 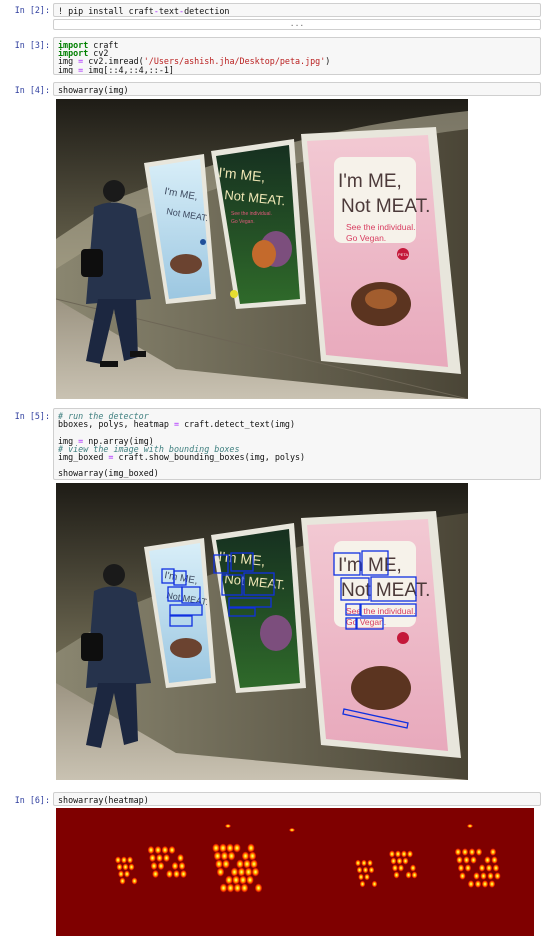 What do you see at coordinates (32, 45) in the screenshot?
I see `cell-prompt: In [3]:` at bounding box center [32, 45].